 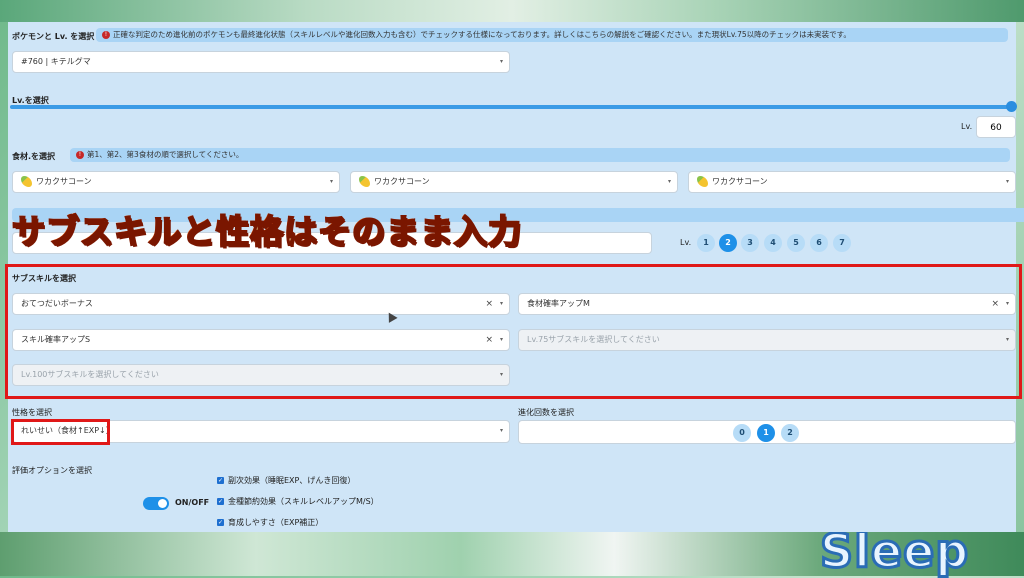 What do you see at coordinates (558, 303) in the screenshot?
I see `subskill-2-value: 食材確率アップM` at bounding box center [558, 303].